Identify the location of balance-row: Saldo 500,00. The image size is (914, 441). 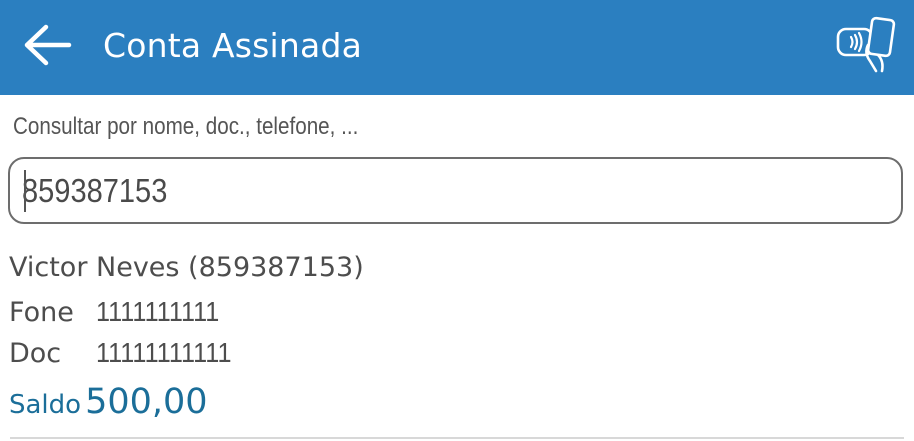
(108, 402).